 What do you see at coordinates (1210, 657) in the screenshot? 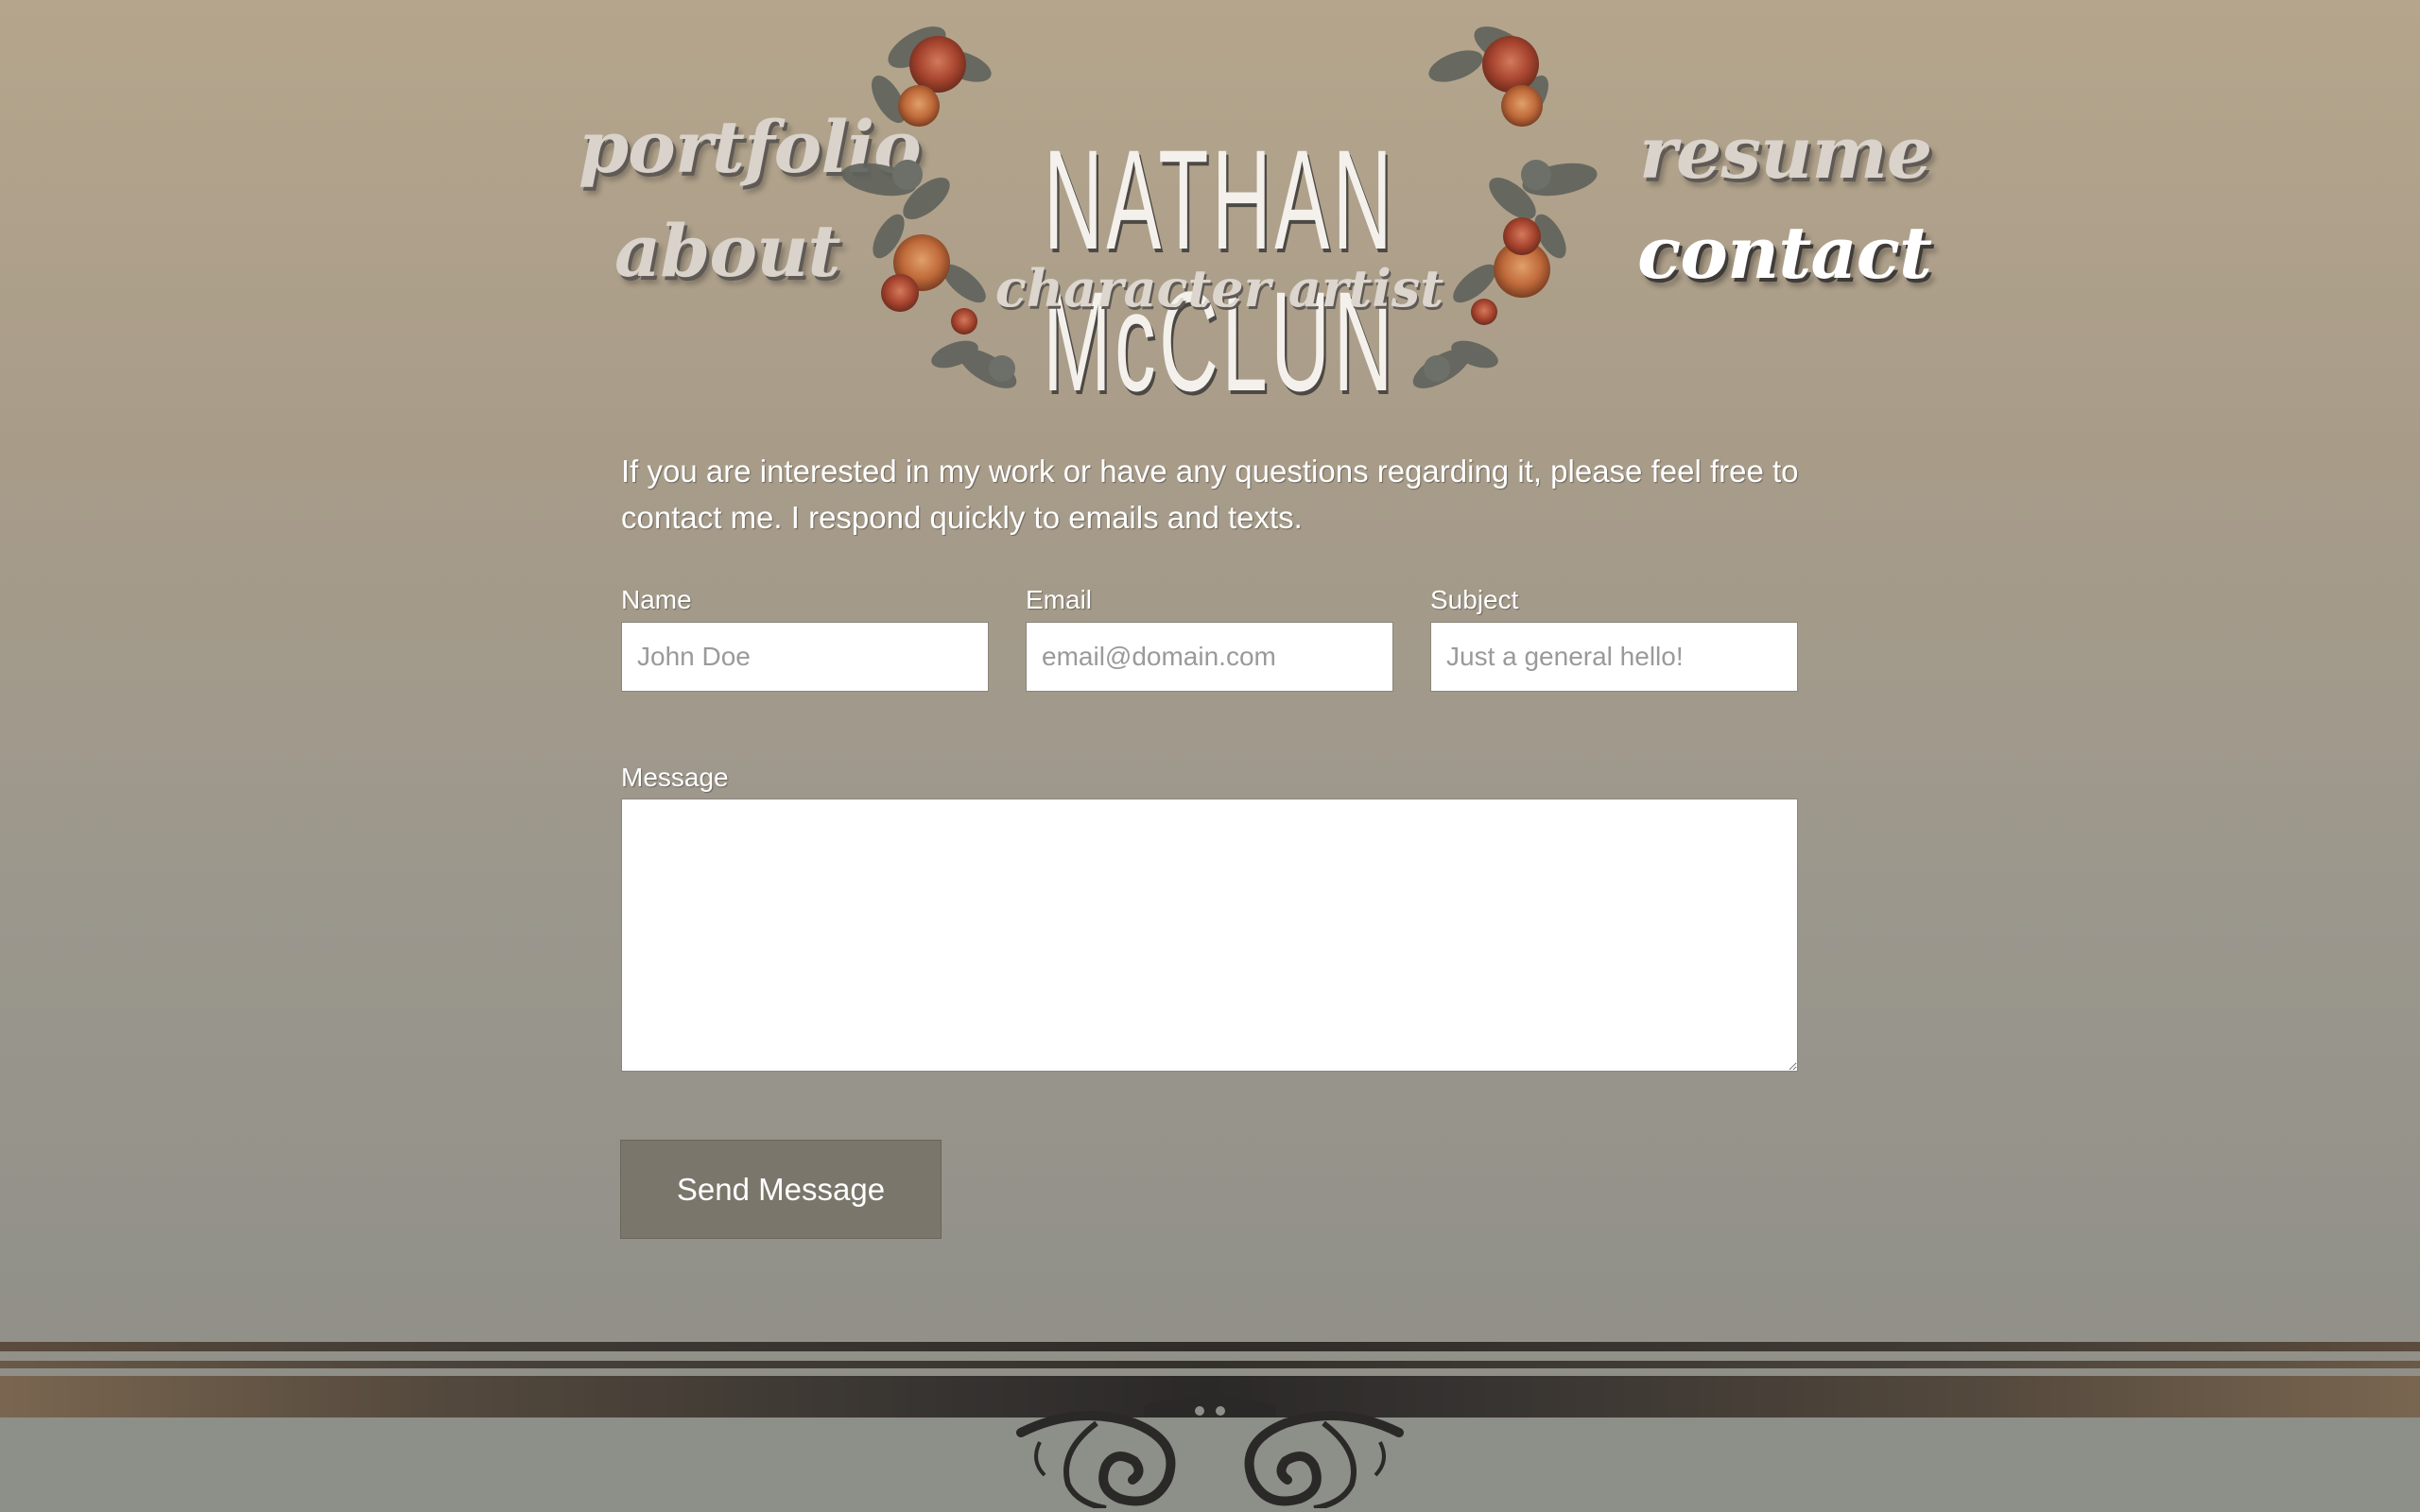
I see `email-input` at bounding box center [1210, 657].